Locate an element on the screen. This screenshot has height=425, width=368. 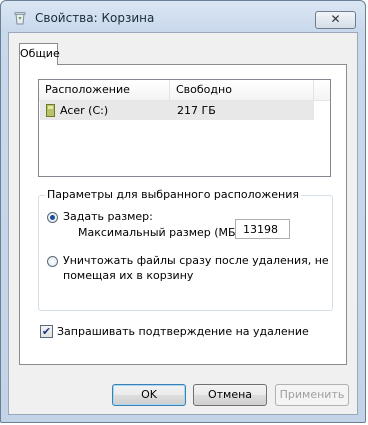
delete-immediately-label-line2: помещая их в корзину is located at coordinates (128, 275).